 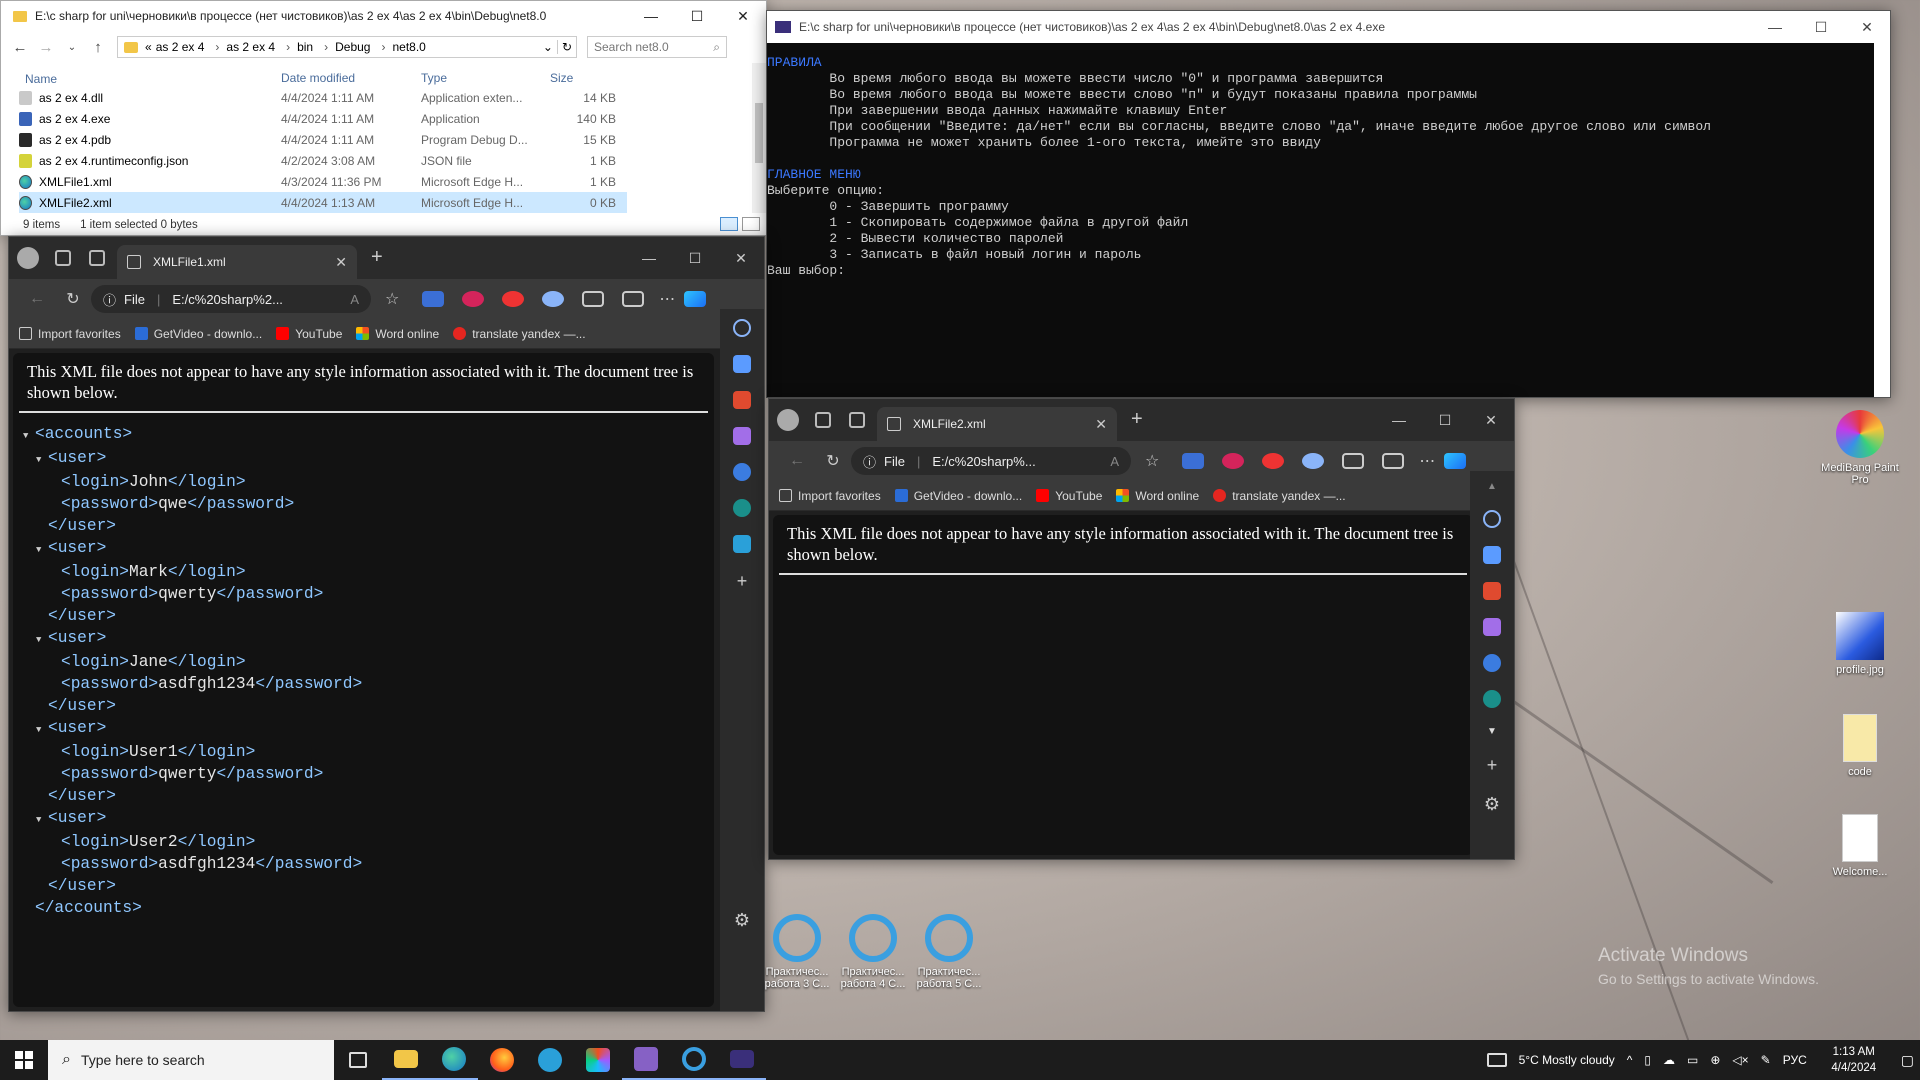 I want to click on read-aloud-icon: A, so click(x=1114, y=461).